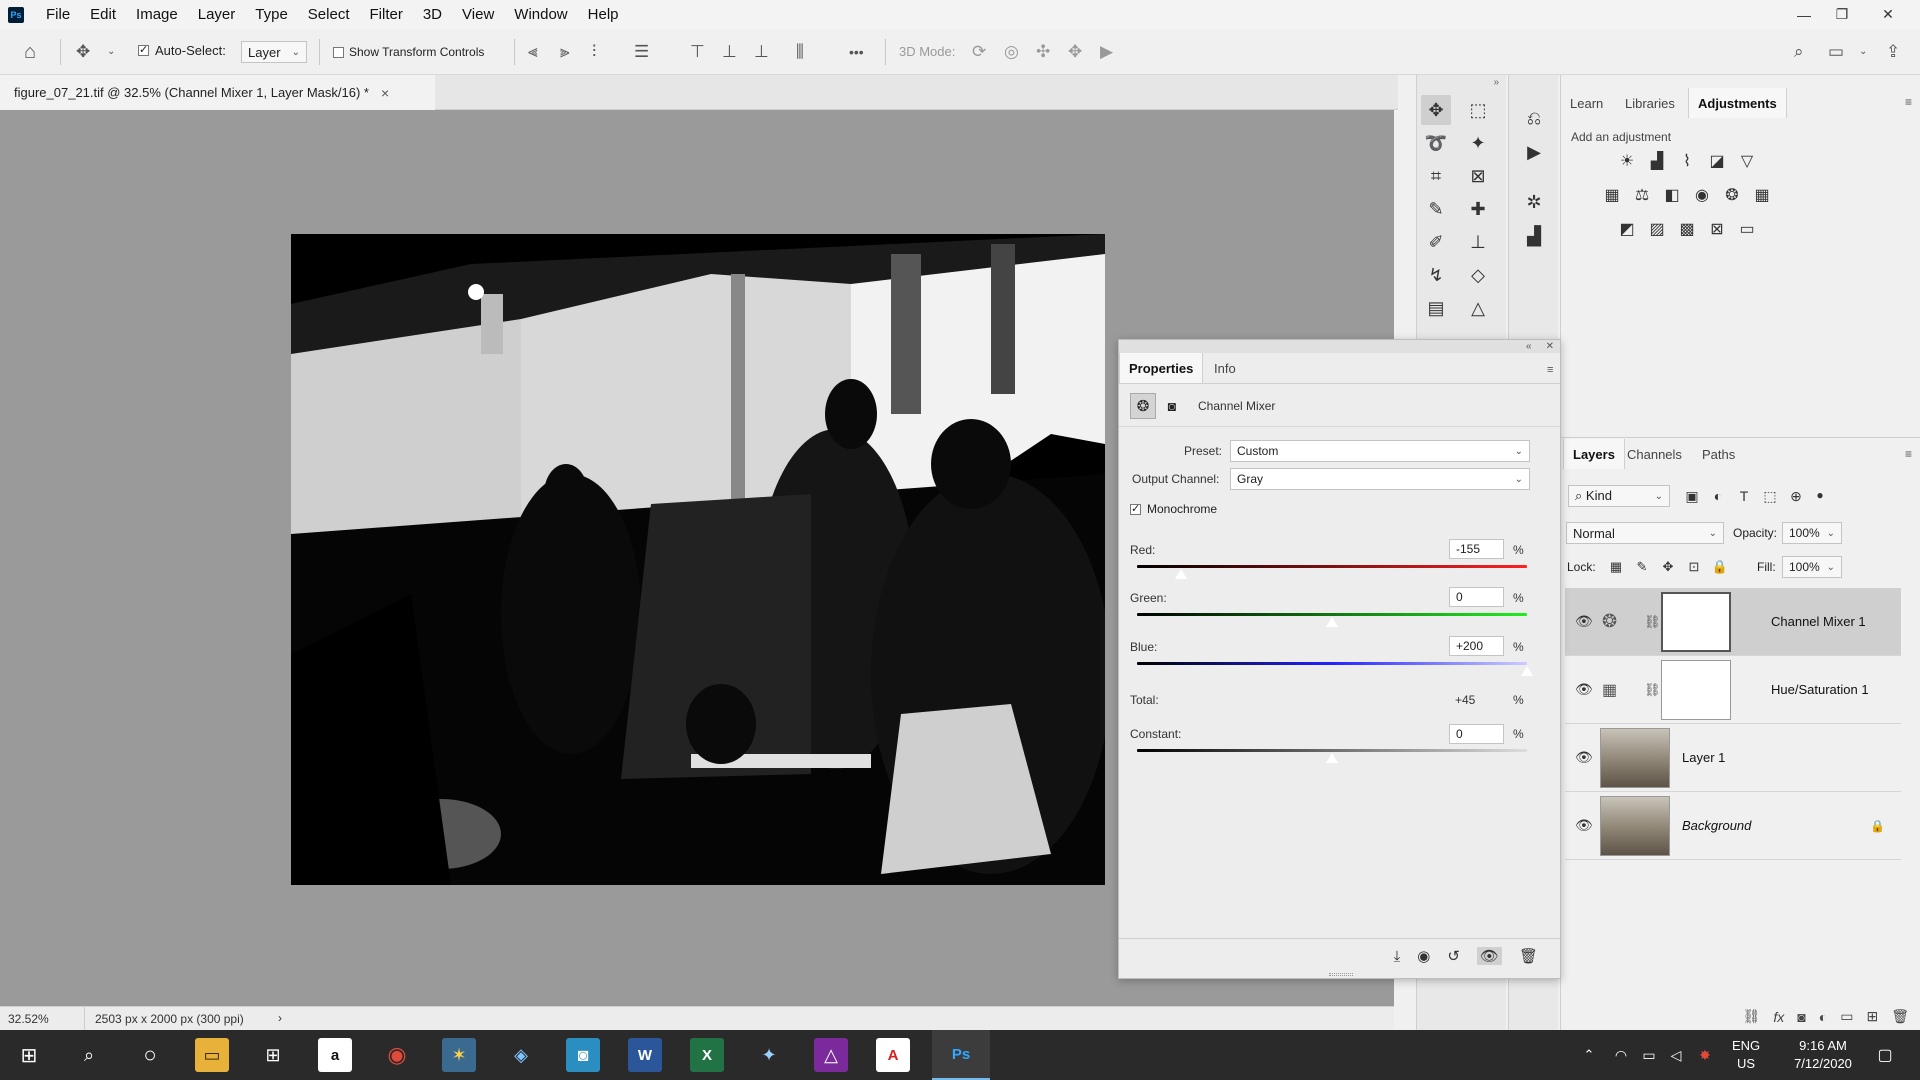 This screenshot has width=1920, height=1080. I want to click on layer-row-channel-mixer: 👁 ❂ ⛓ Channel Mixer 1, so click(1733, 622).